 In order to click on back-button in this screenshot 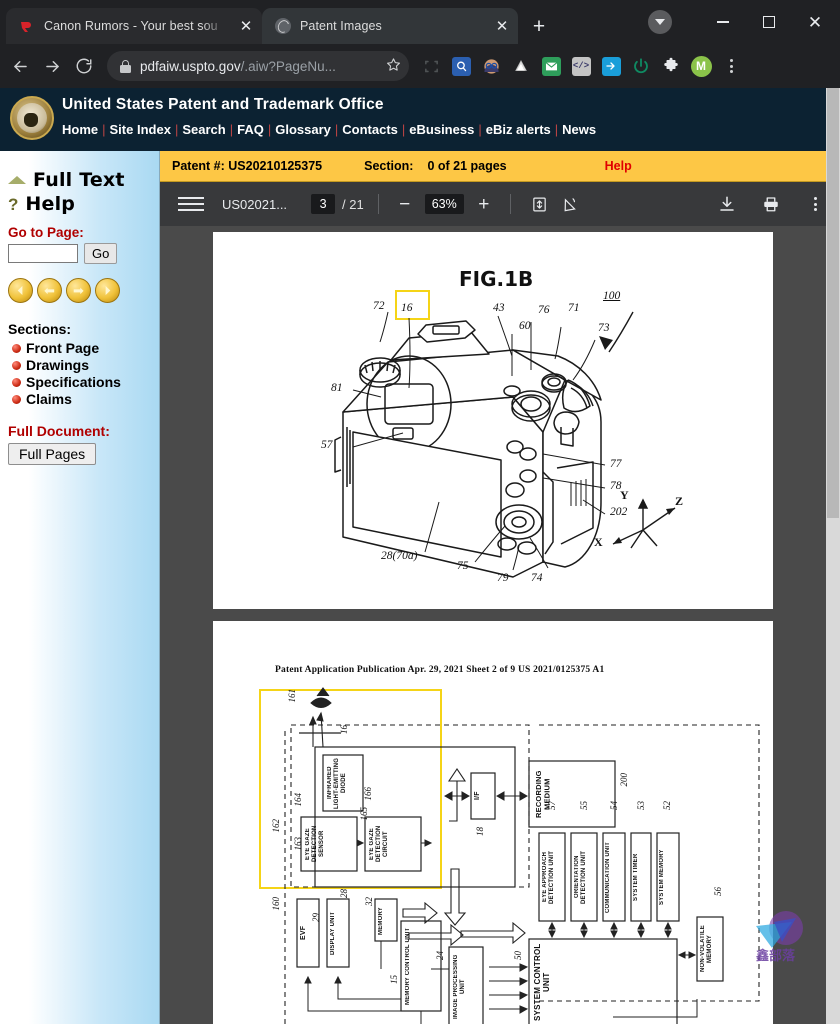, I will do `click(20, 66)`.